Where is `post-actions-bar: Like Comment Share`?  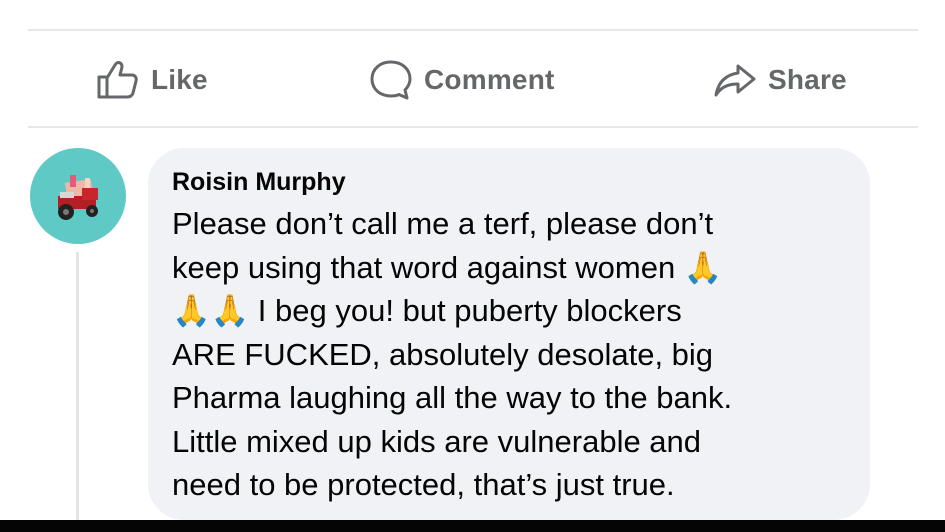 post-actions-bar: Like Comment Share is located at coordinates (472, 80).